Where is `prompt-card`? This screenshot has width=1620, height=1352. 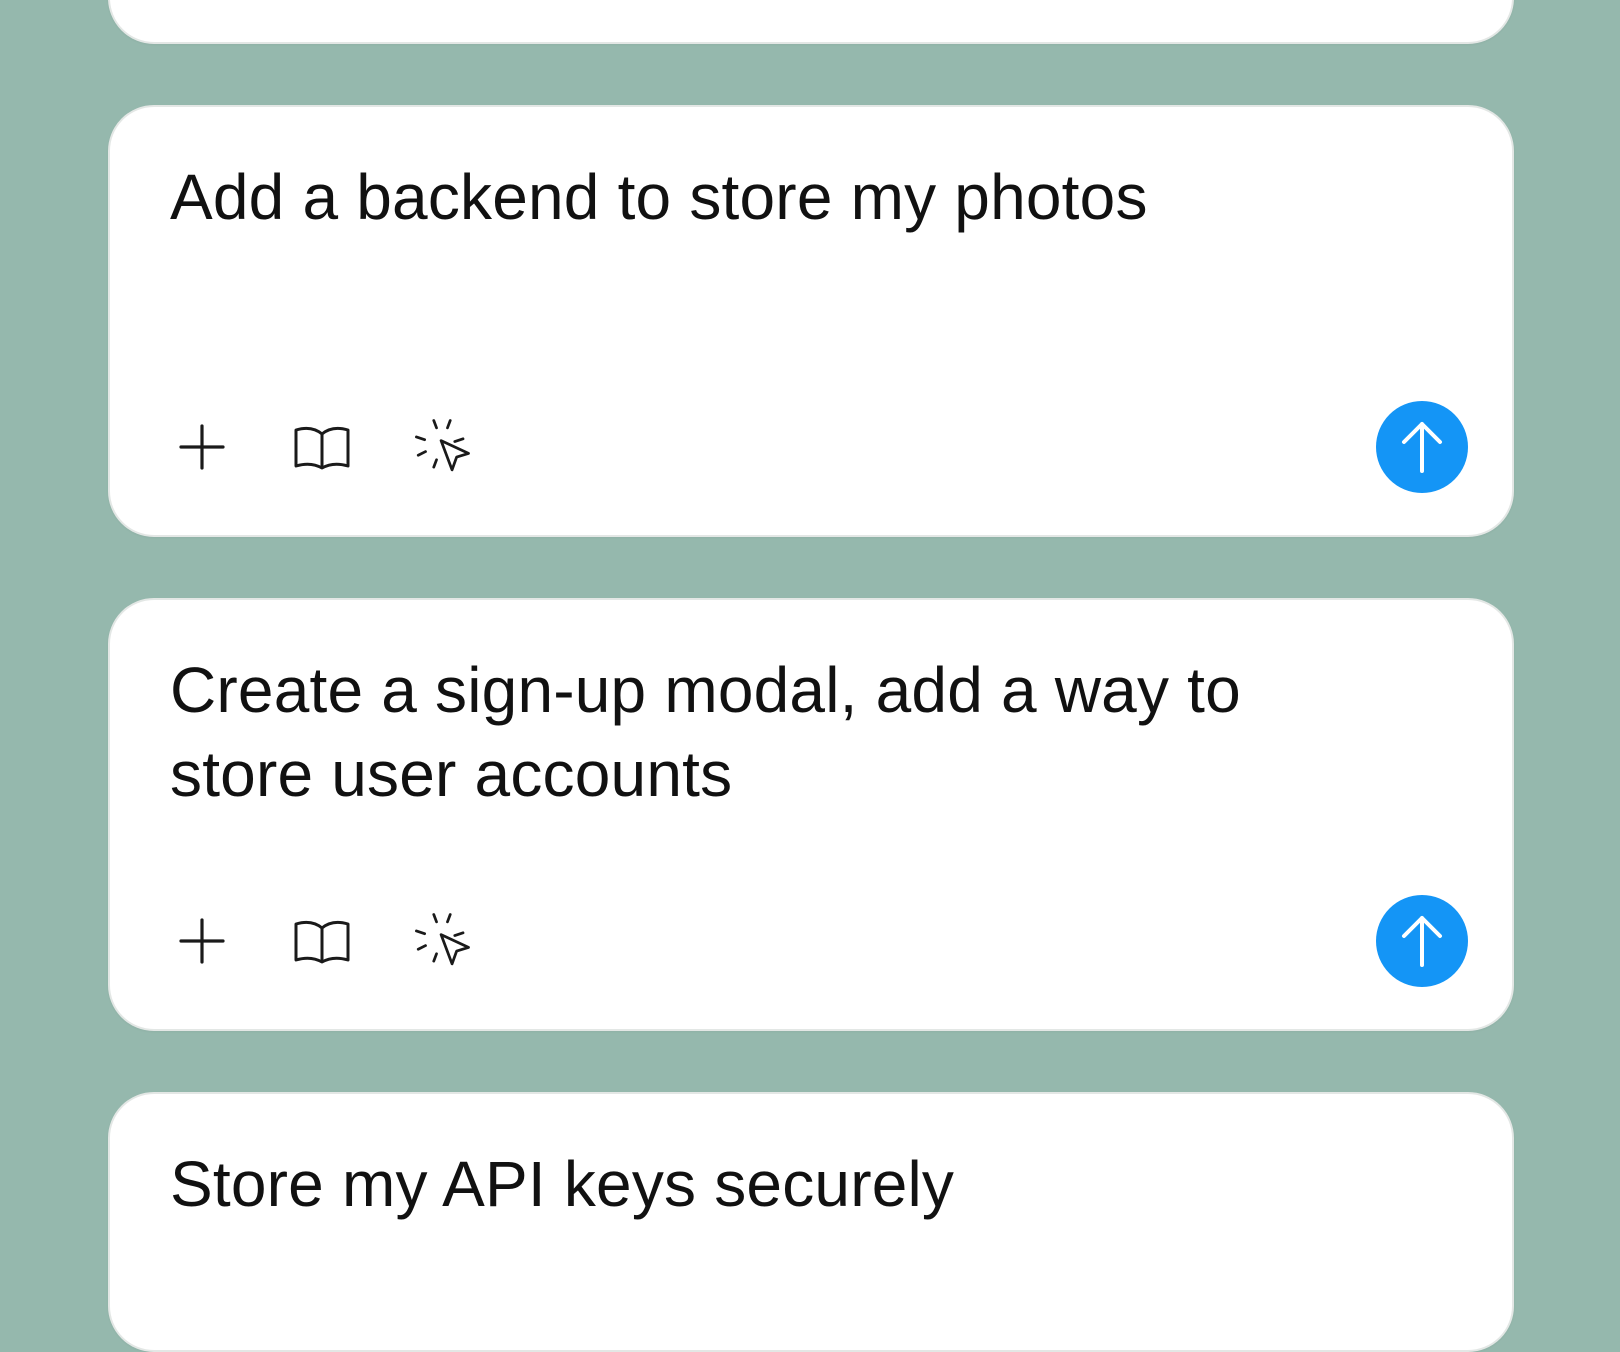
prompt-card is located at coordinates (811, 22).